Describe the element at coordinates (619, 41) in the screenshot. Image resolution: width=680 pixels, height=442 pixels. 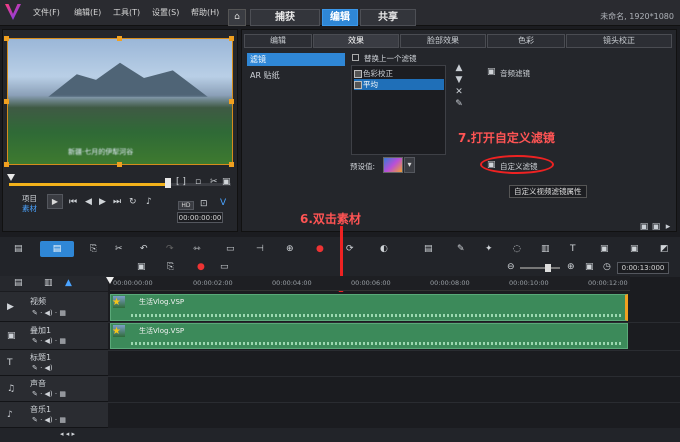
I see `tab-lens-correction: 镜头校正` at that location.